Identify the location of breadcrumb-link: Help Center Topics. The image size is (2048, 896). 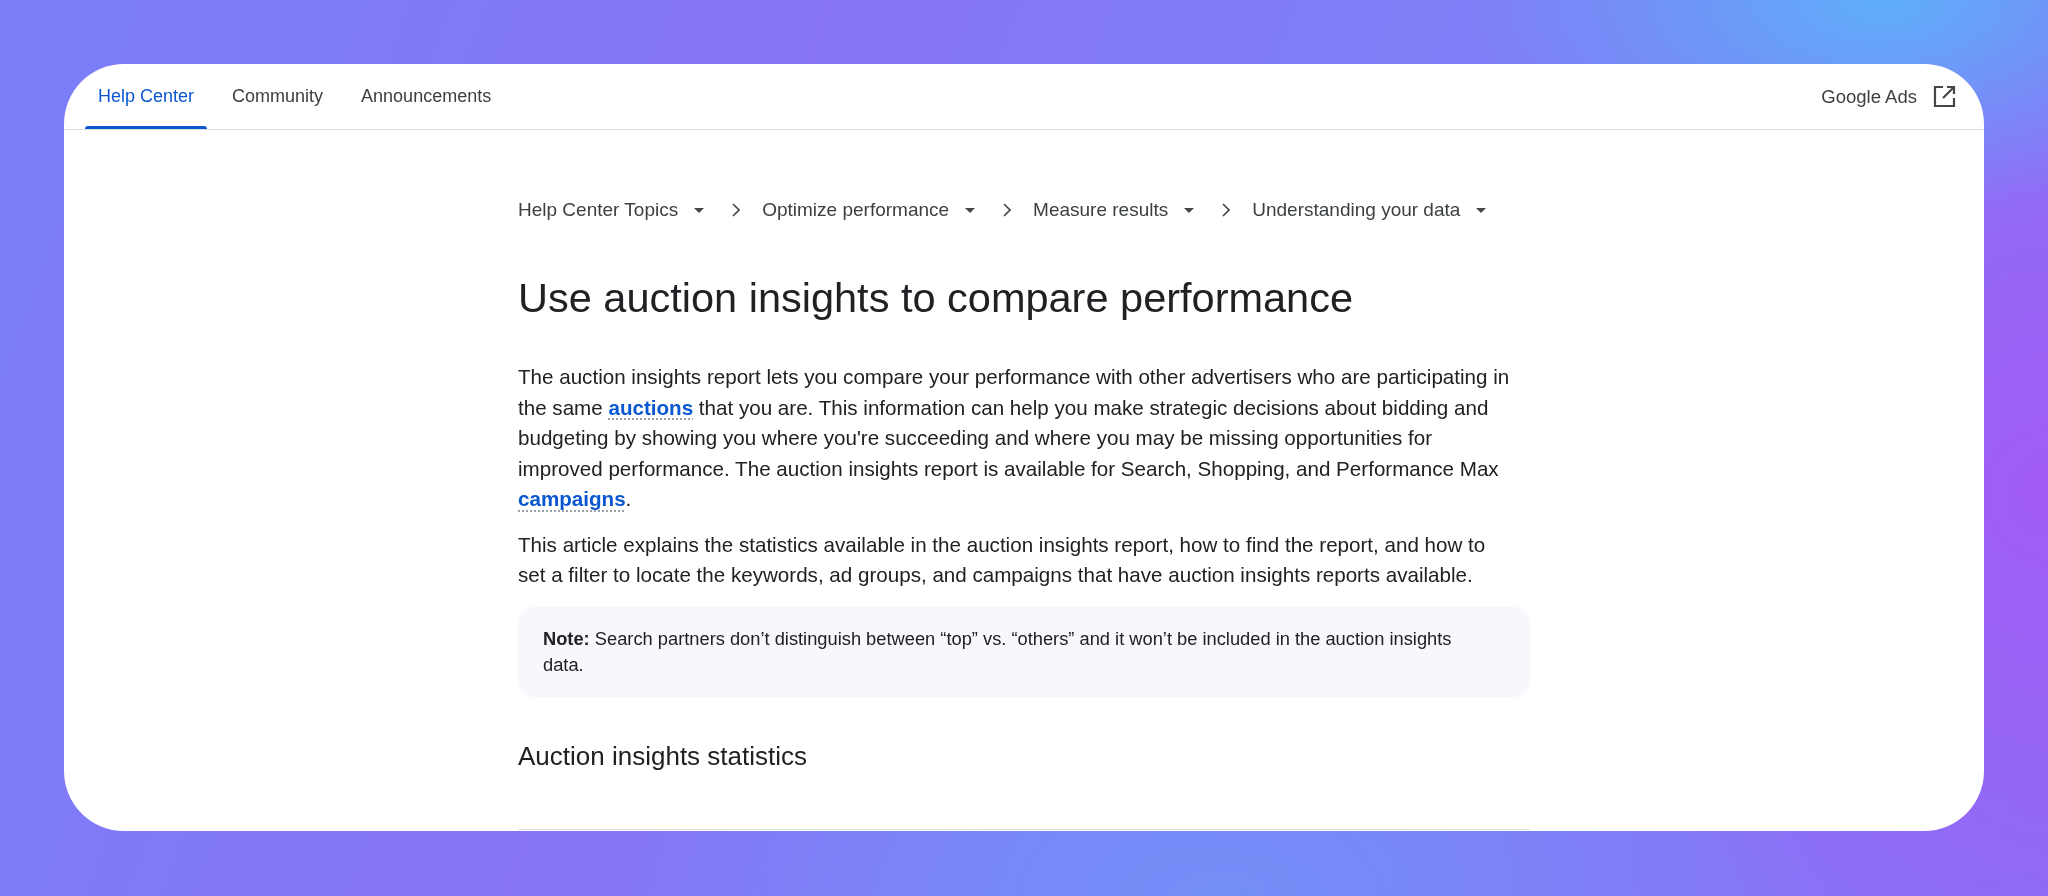
(611, 210).